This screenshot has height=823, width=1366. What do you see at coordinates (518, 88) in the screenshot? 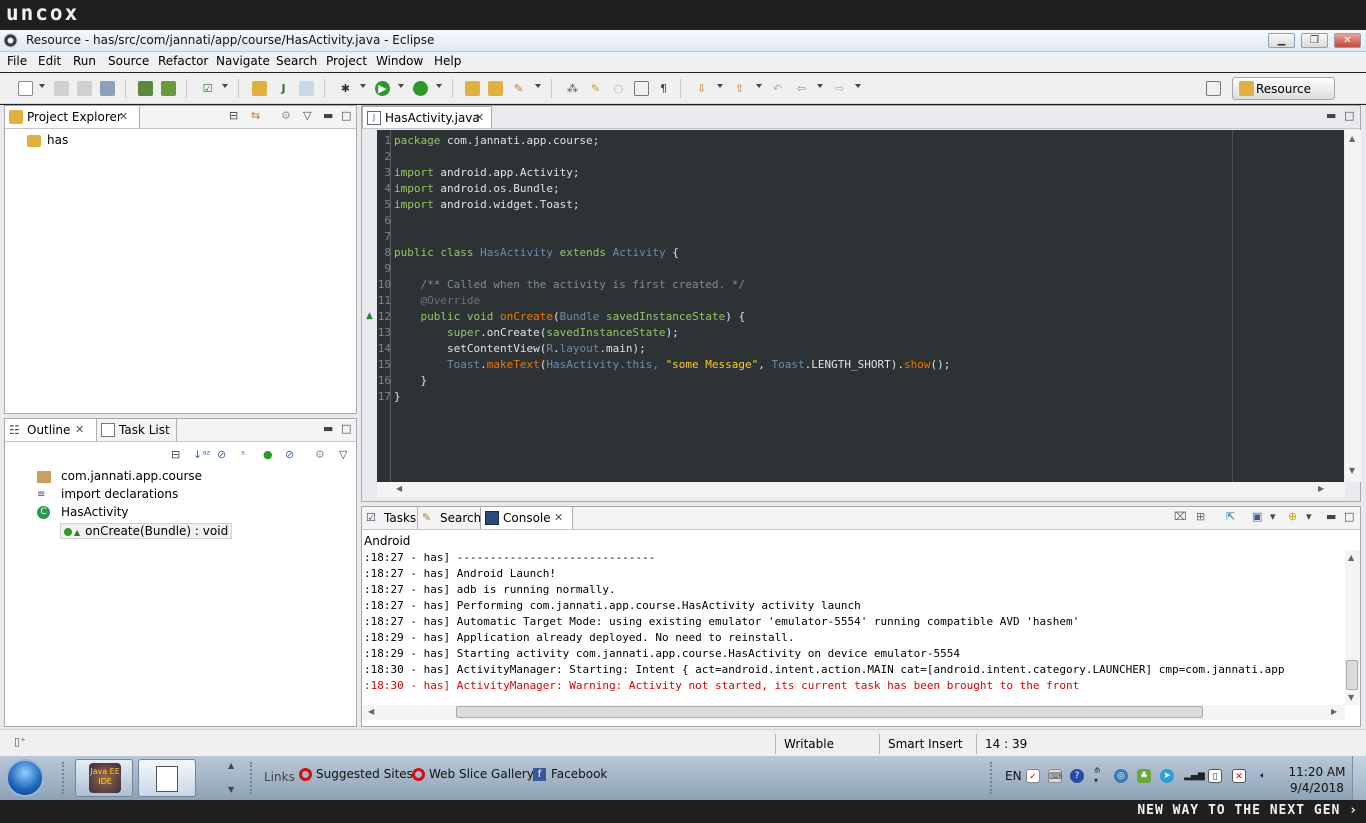
I see `search-tool-icon: ✎` at bounding box center [518, 88].